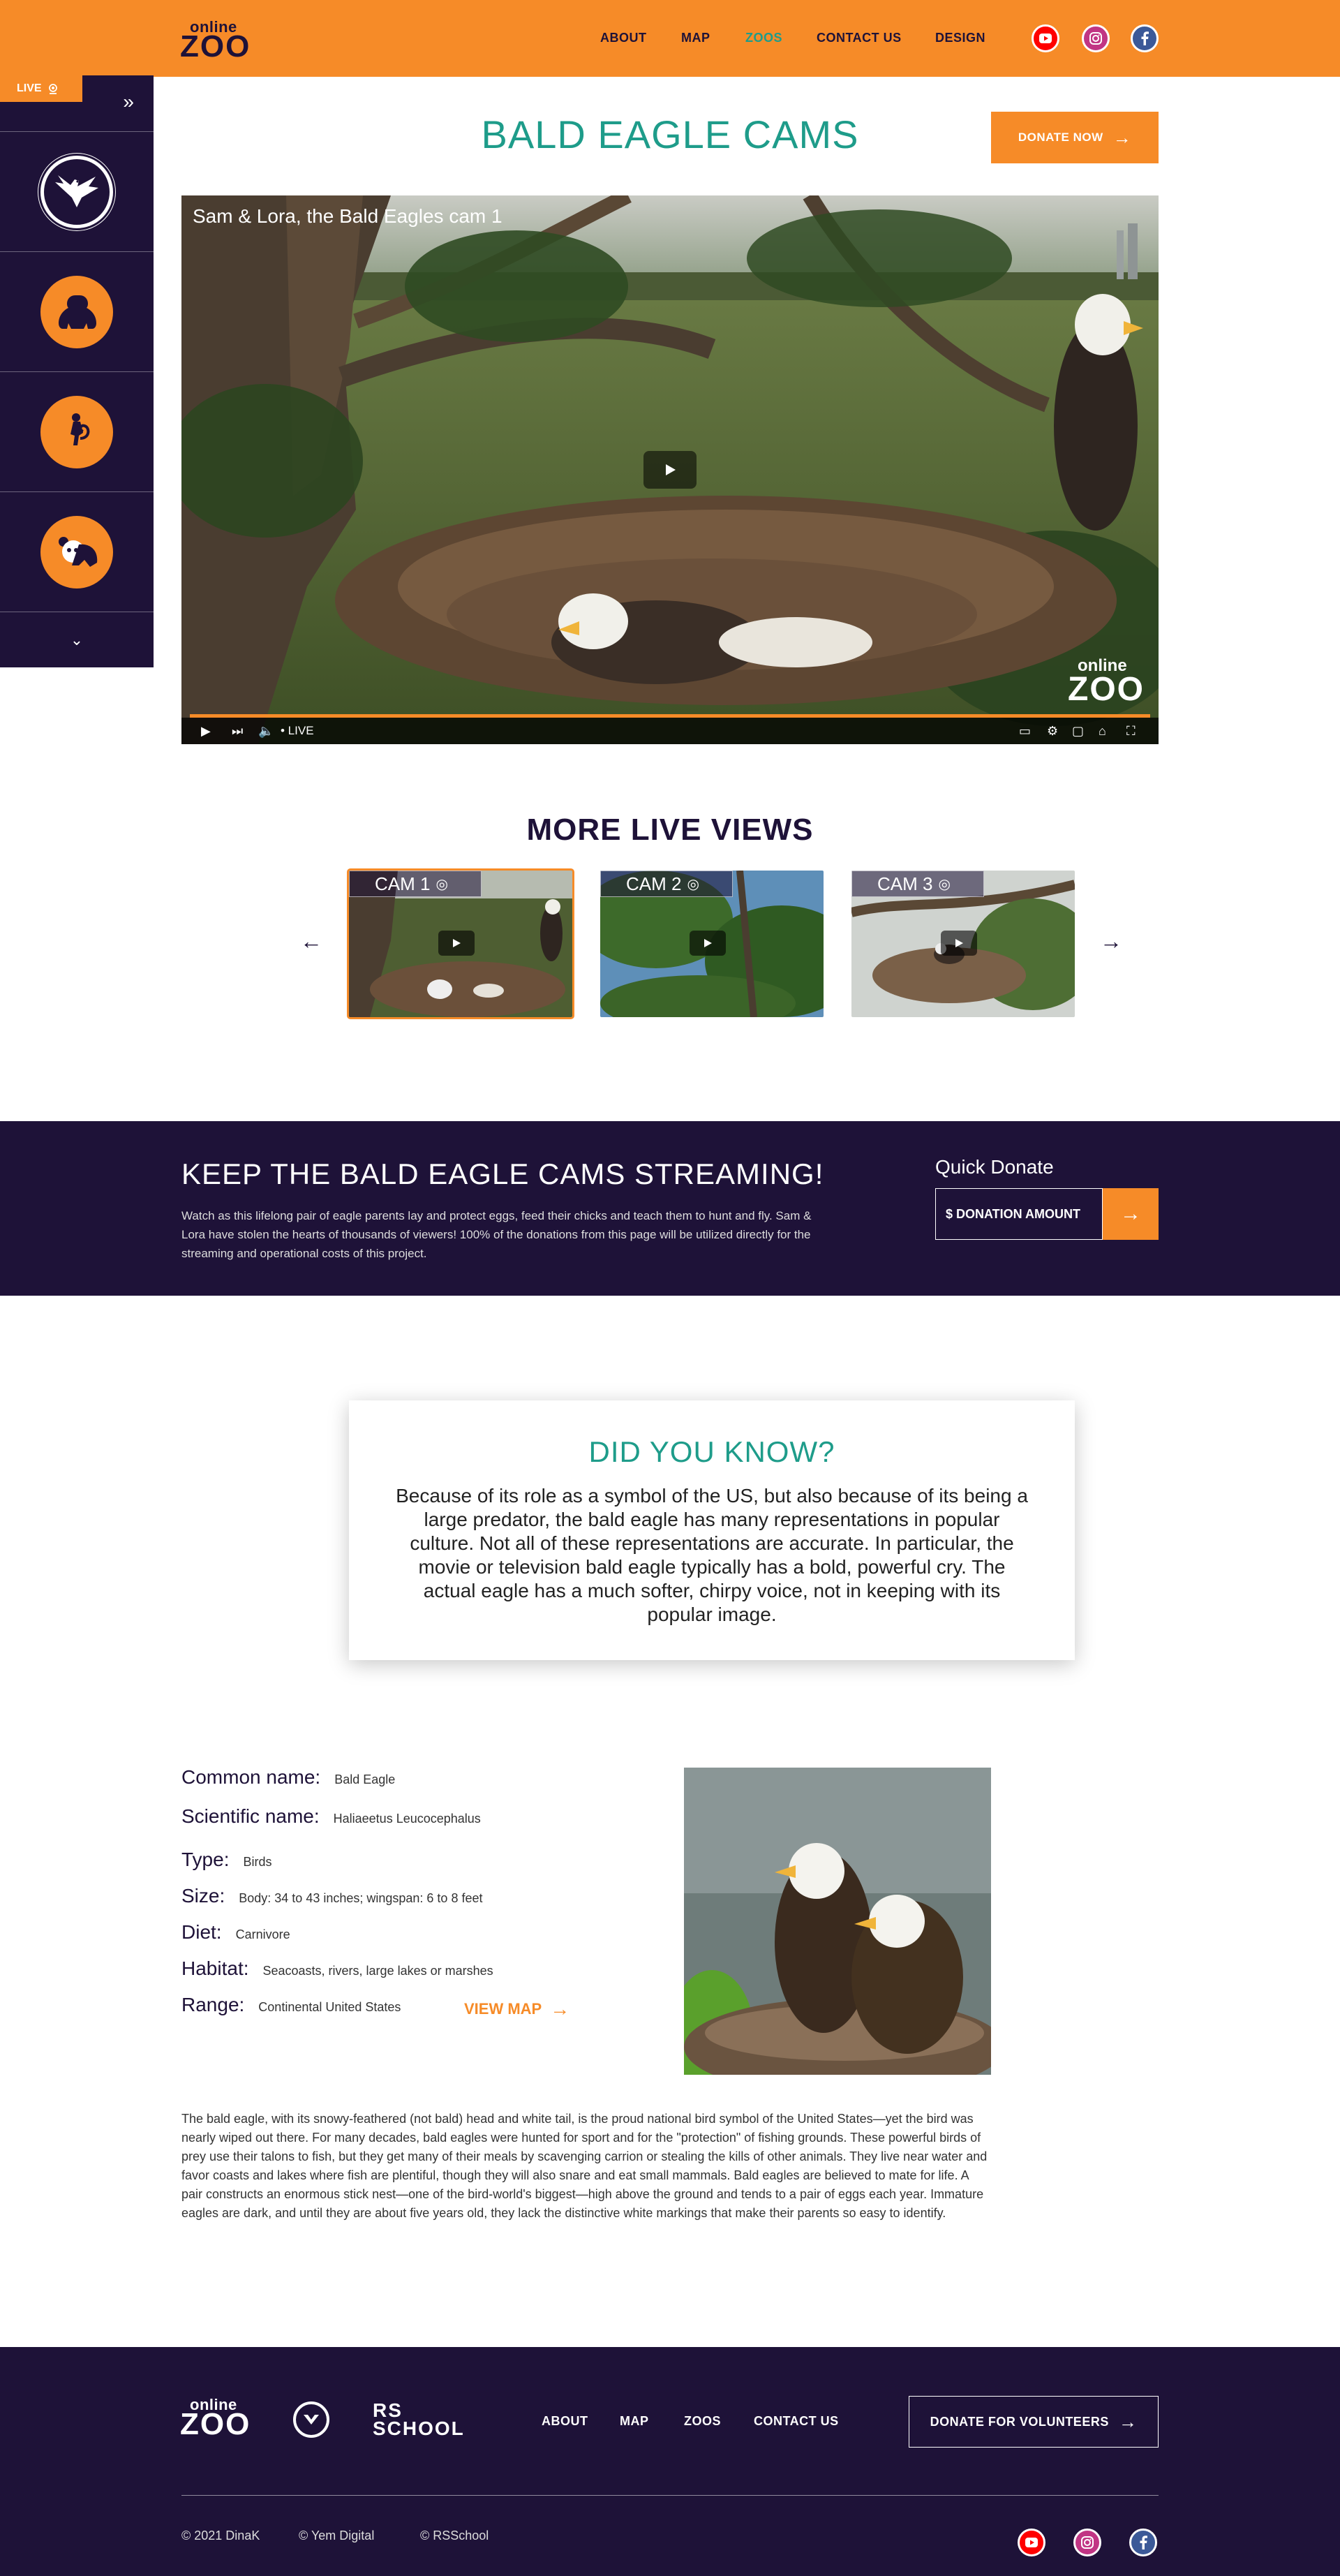  I want to click on cam-2-label: CAM 2 ◎, so click(666, 884).